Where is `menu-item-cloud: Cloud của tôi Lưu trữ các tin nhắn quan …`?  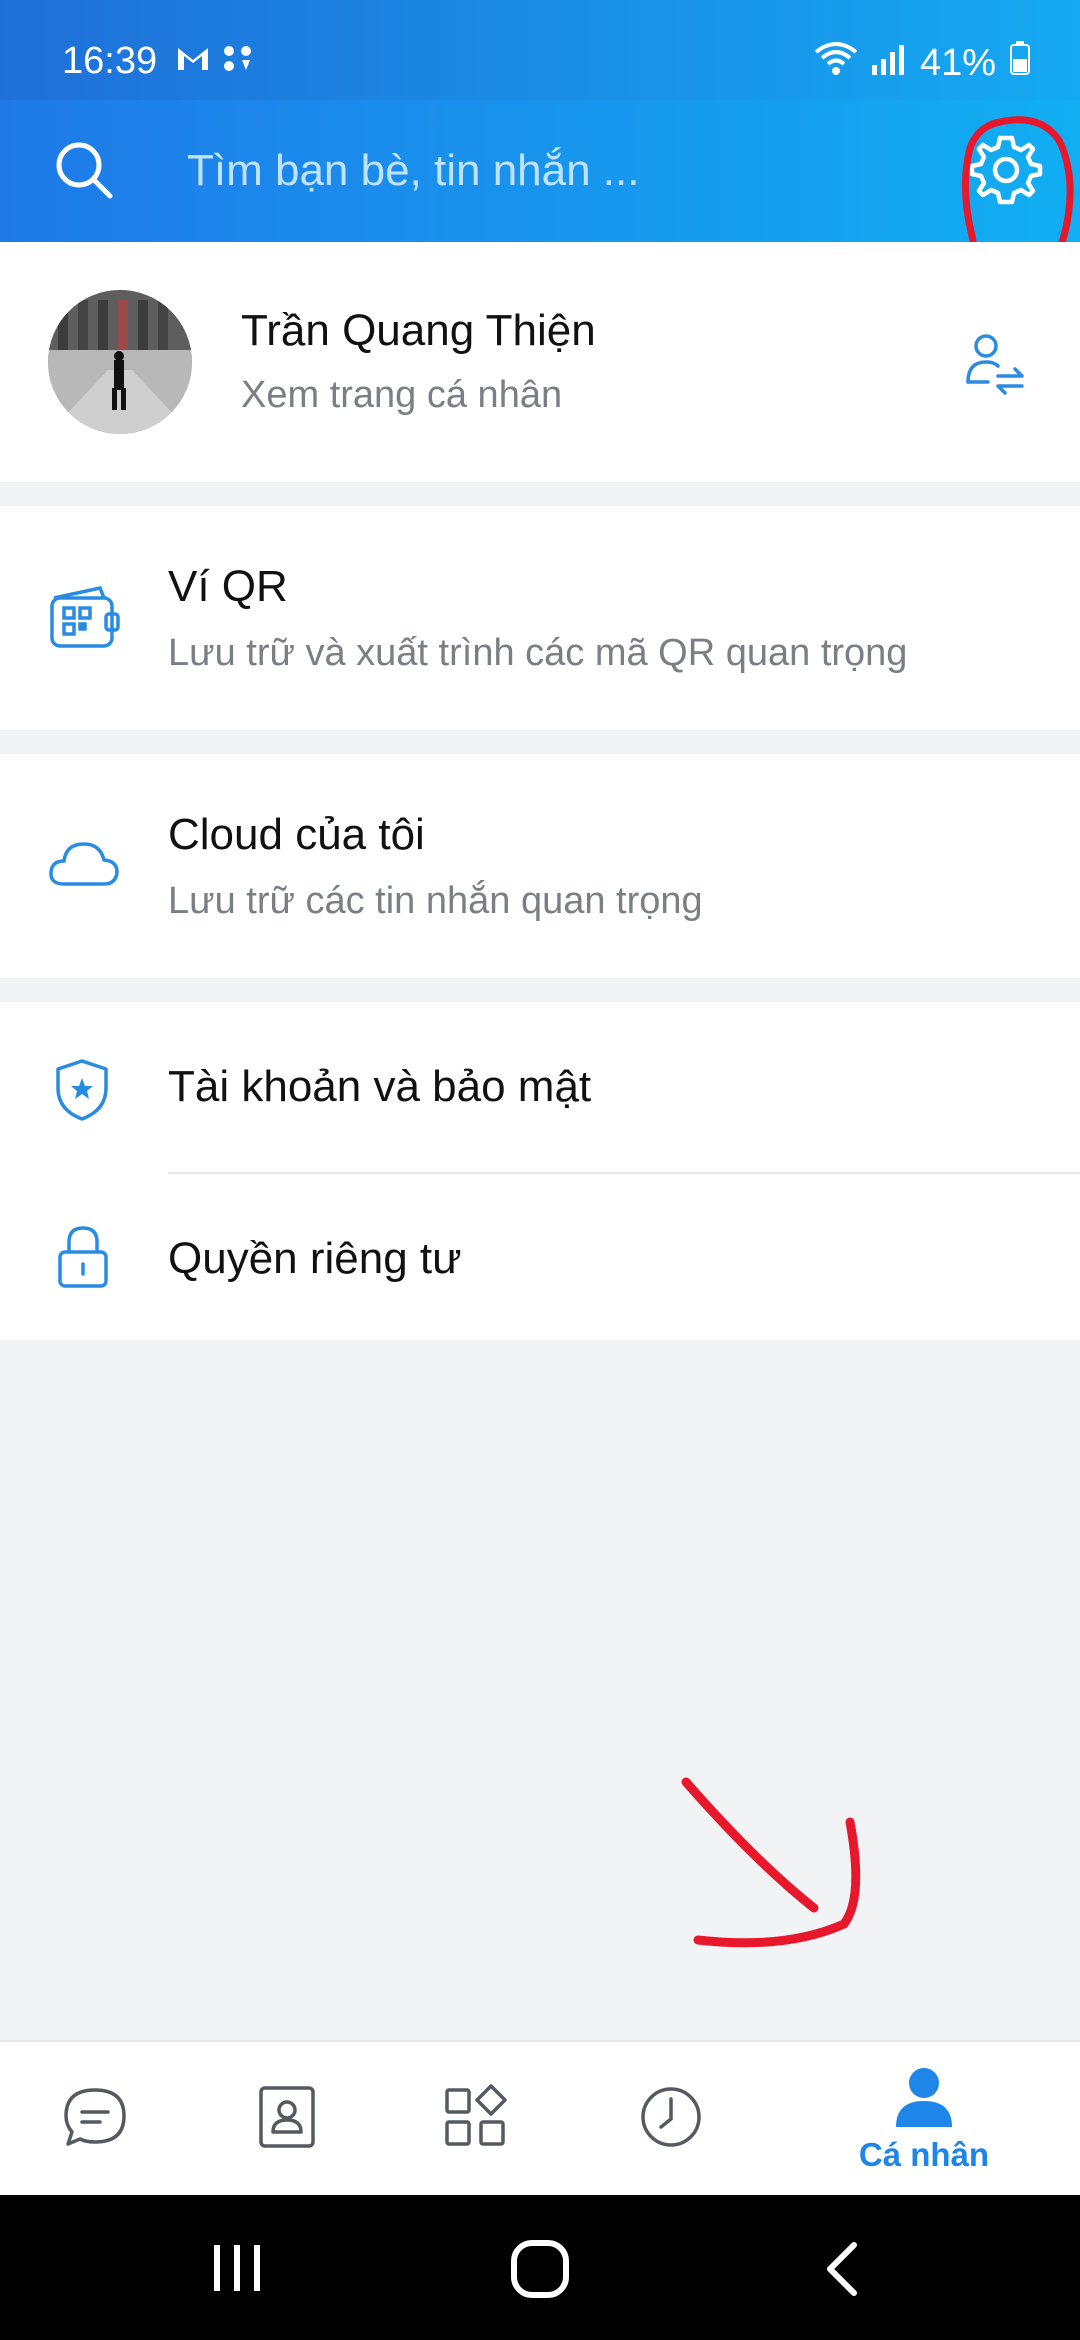
menu-item-cloud: Cloud của tôi Lưu trữ các tin nhắn quan … is located at coordinates (540, 866).